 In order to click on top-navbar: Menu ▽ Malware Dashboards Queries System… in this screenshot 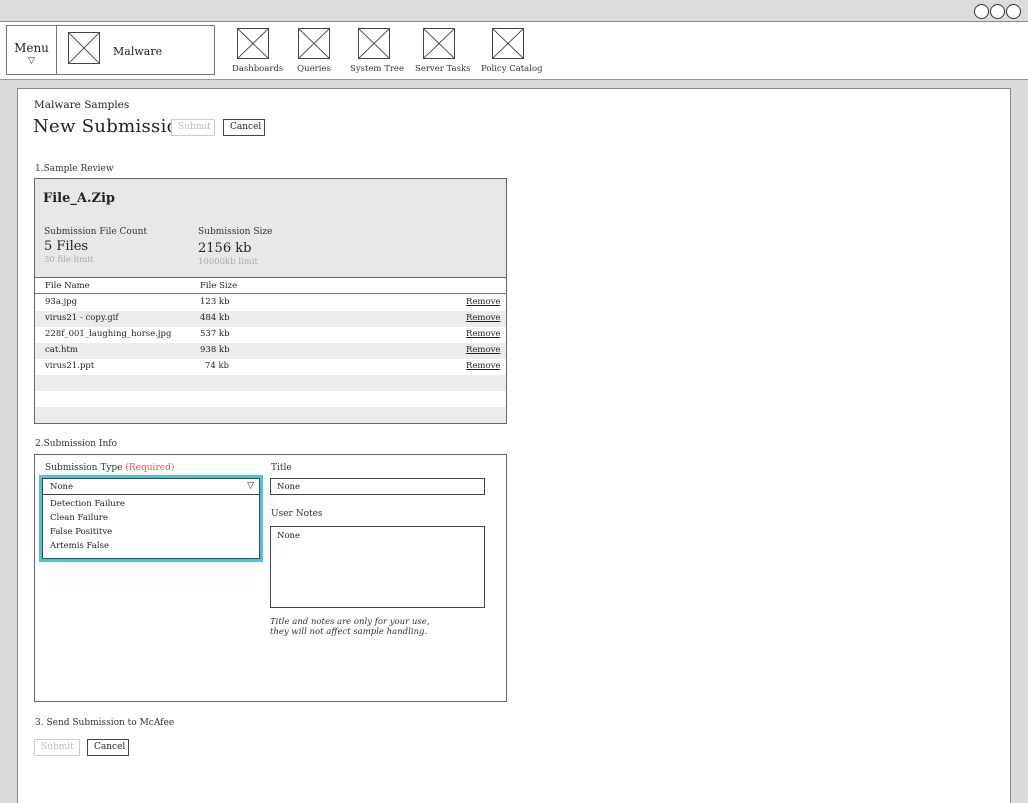, I will do `click(514, 51)`.